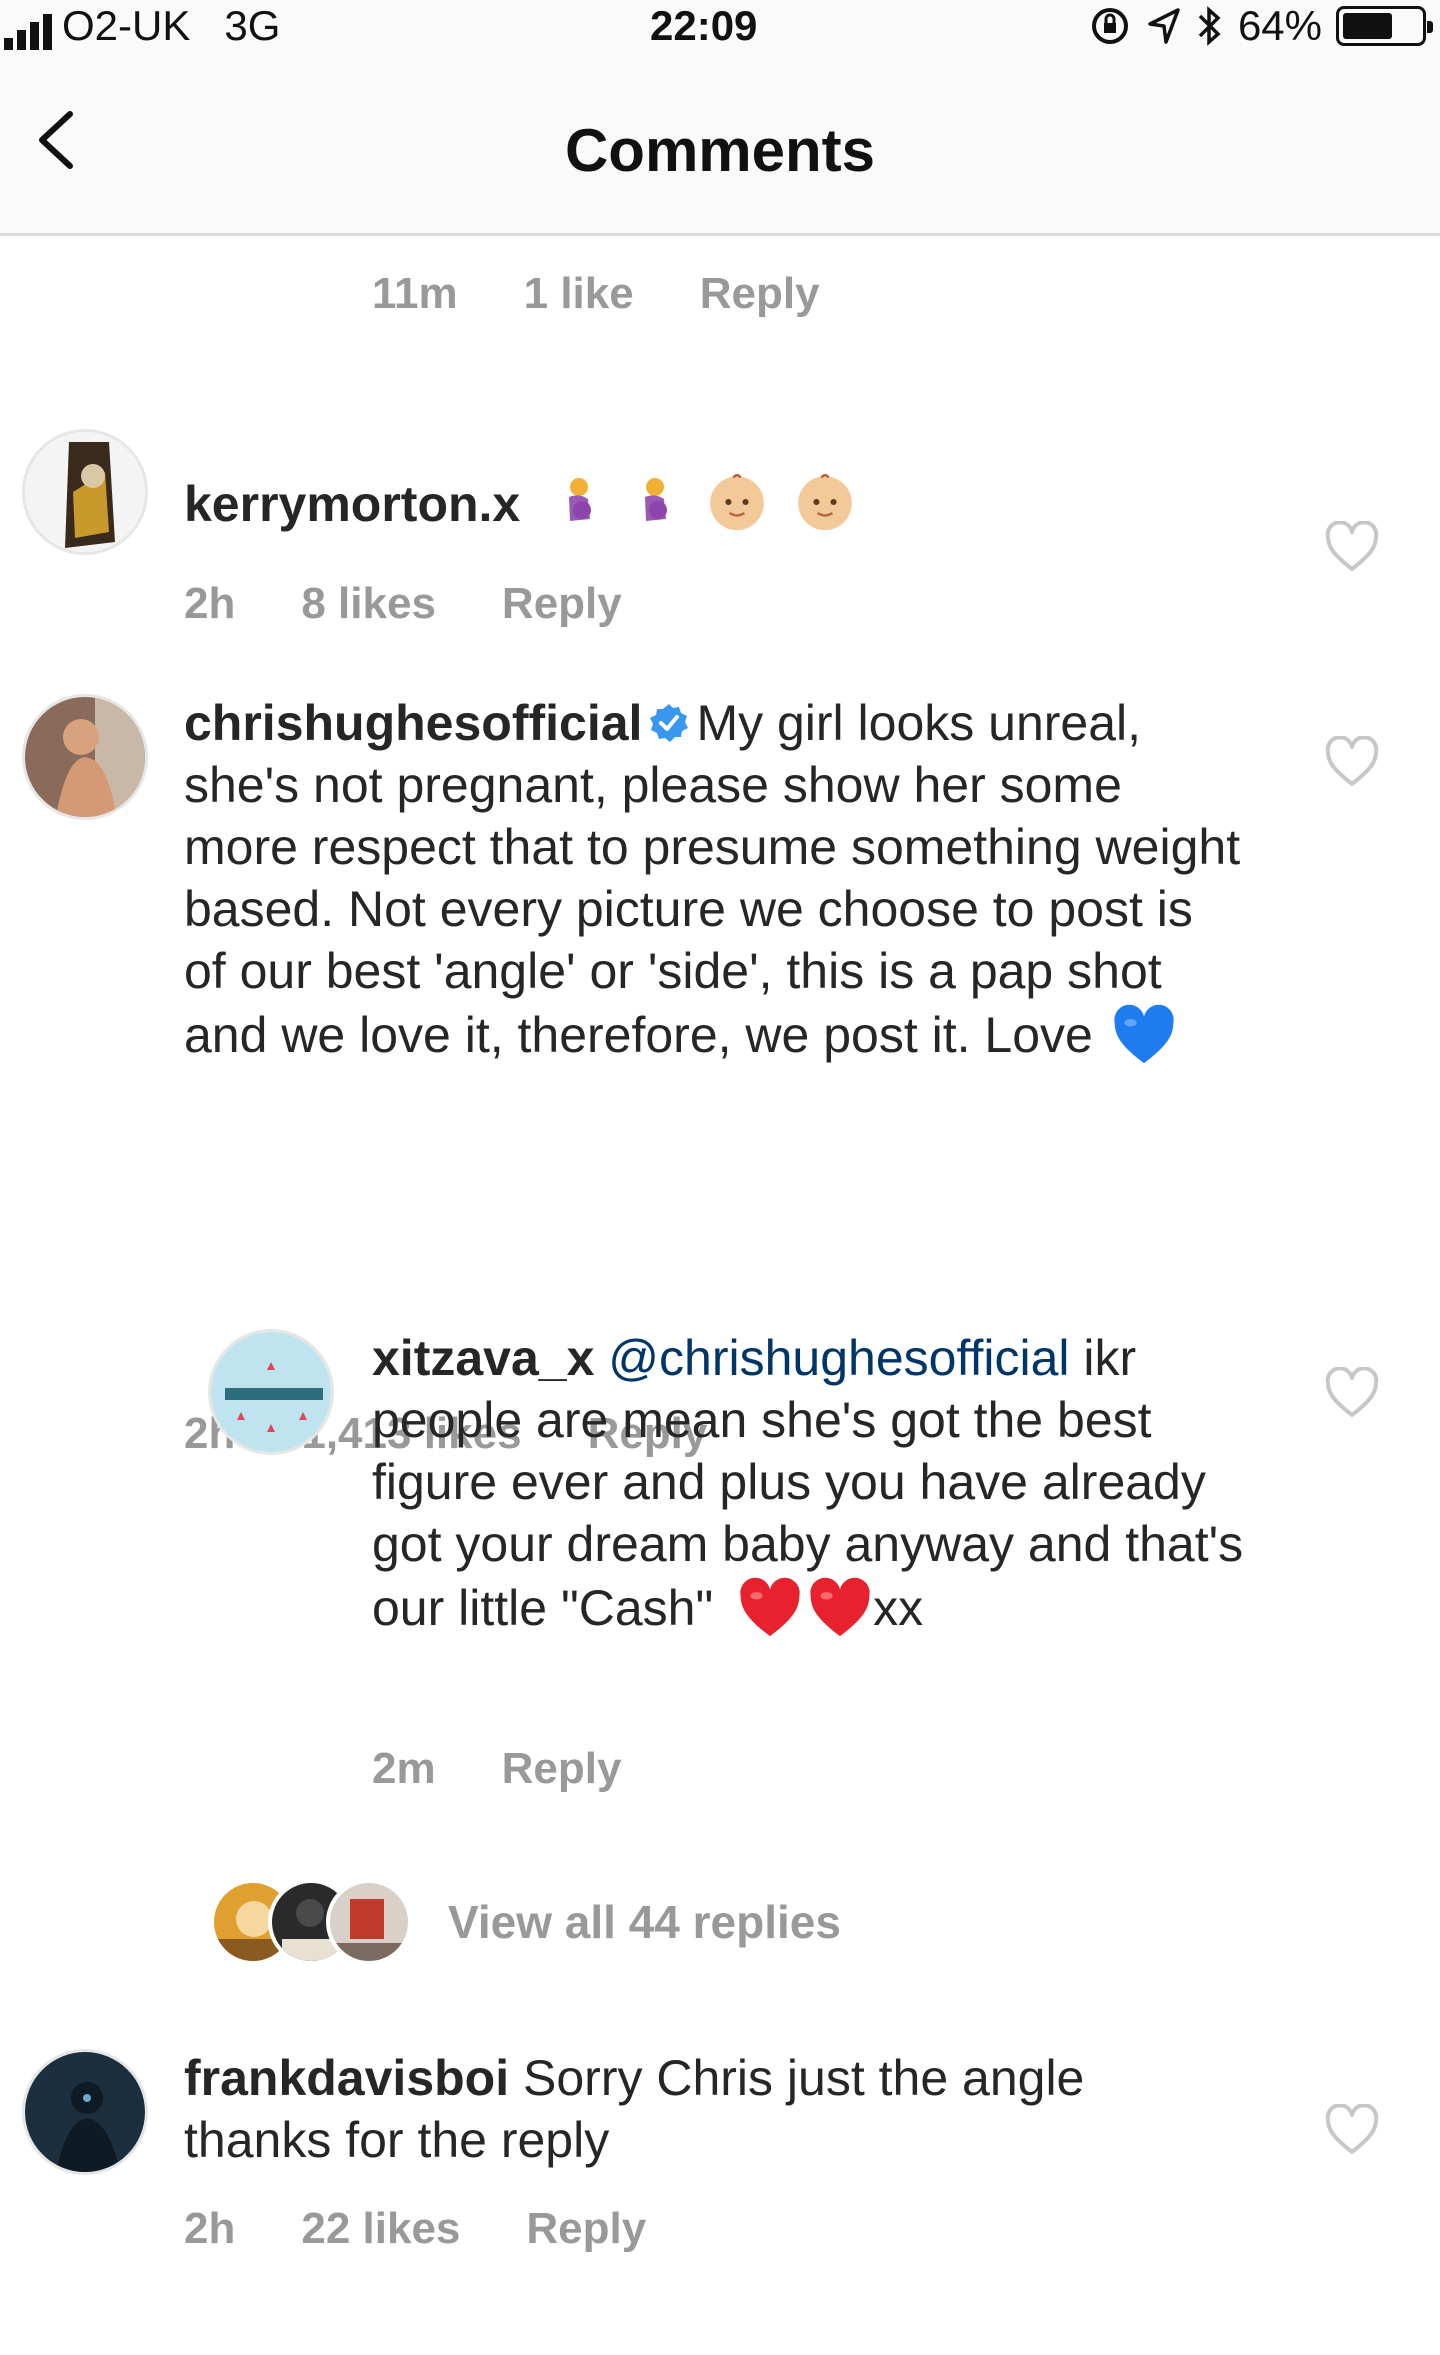 The width and height of the screenshot is (1440, 2355). I want to click on network-label: 3G, so click(252, 25).